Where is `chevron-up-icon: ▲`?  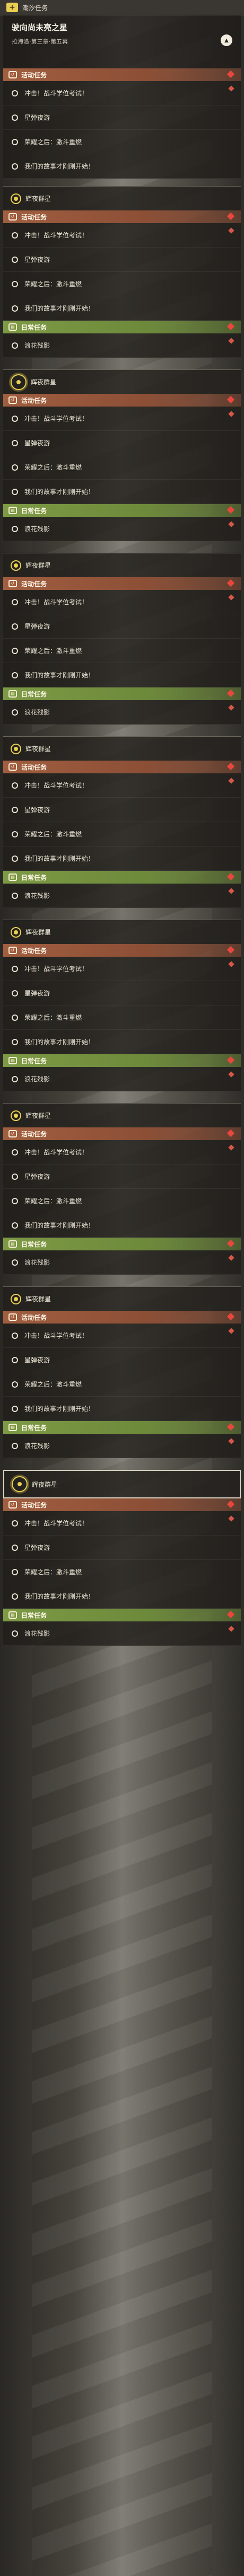 chevron-up-icon: ▲ is located at coordinates (227, 40).